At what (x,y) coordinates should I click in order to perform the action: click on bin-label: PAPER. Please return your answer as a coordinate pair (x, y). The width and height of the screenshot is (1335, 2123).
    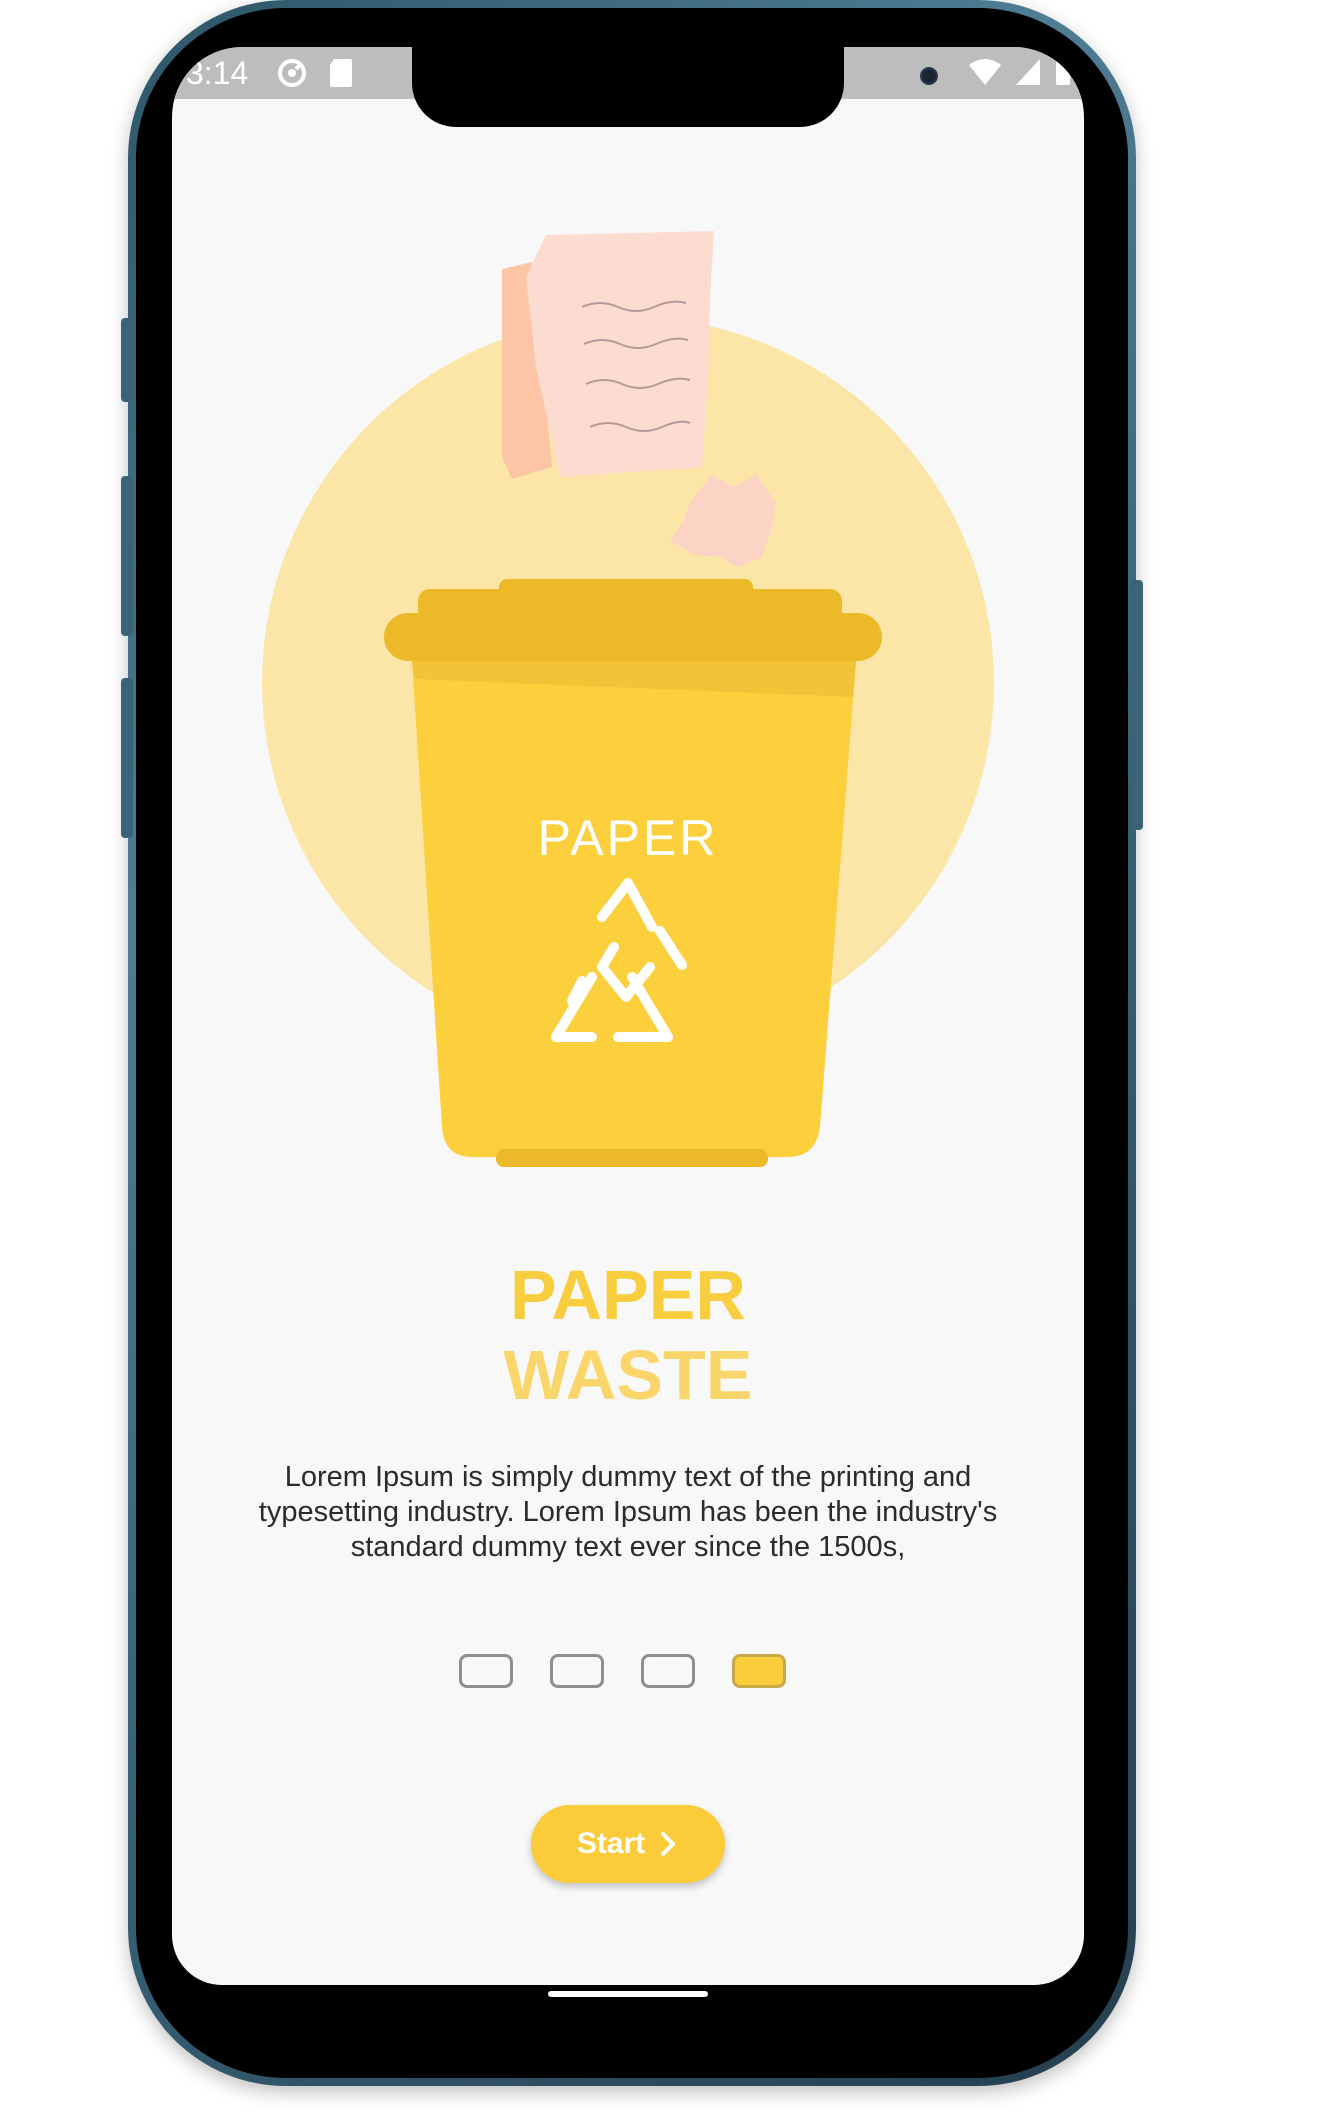
    Looking at the image, I should click on (628, 838).